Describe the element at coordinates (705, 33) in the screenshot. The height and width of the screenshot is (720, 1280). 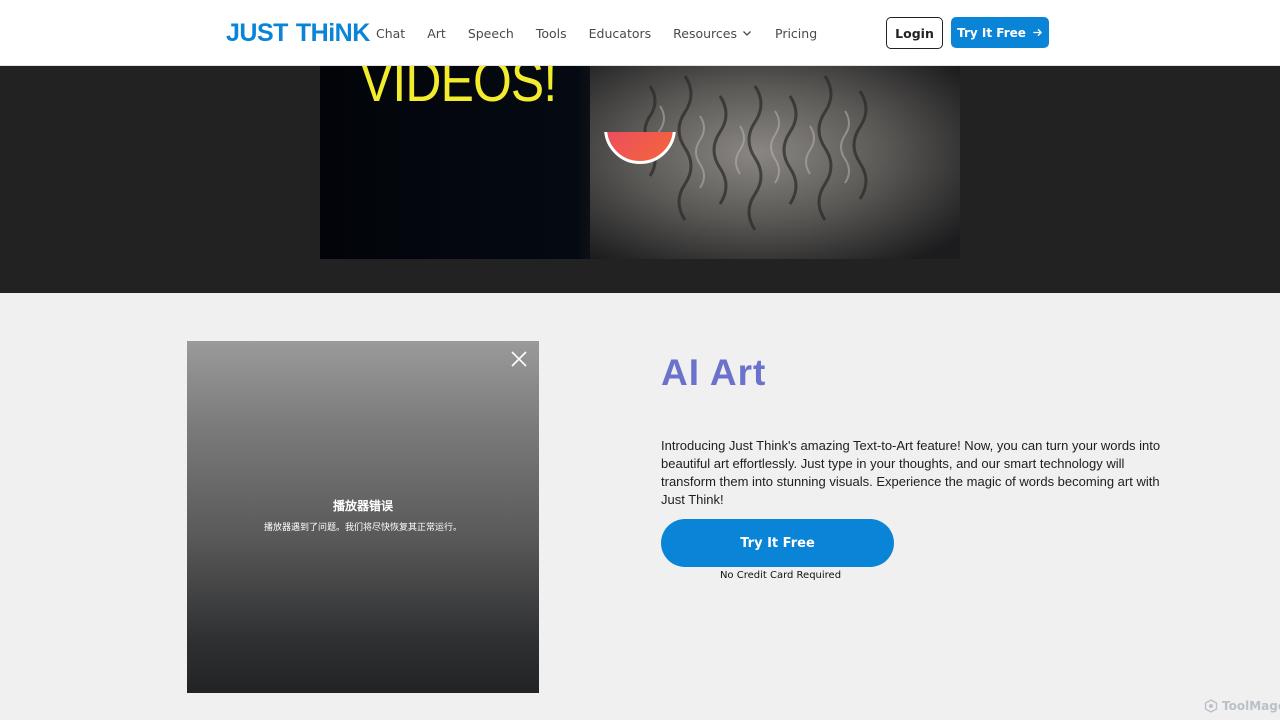
I see `nav-label: Resources` at that location.